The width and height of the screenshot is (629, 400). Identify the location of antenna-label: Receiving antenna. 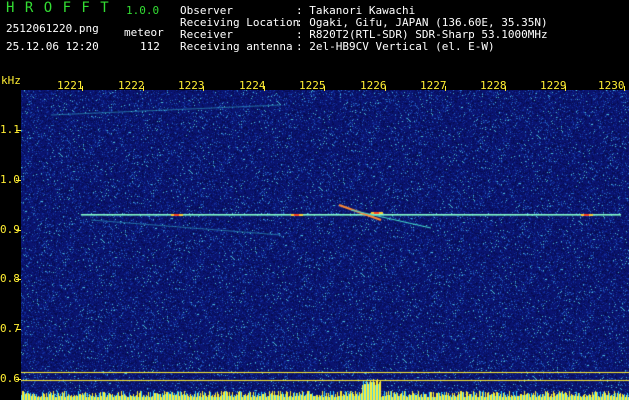
(236, 46).